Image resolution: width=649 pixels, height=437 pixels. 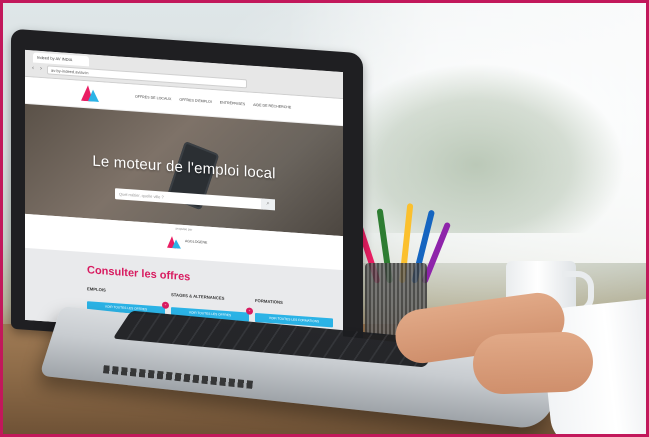 I want to click on offers-title: Consulter les offres, so click(x=139, y=274).